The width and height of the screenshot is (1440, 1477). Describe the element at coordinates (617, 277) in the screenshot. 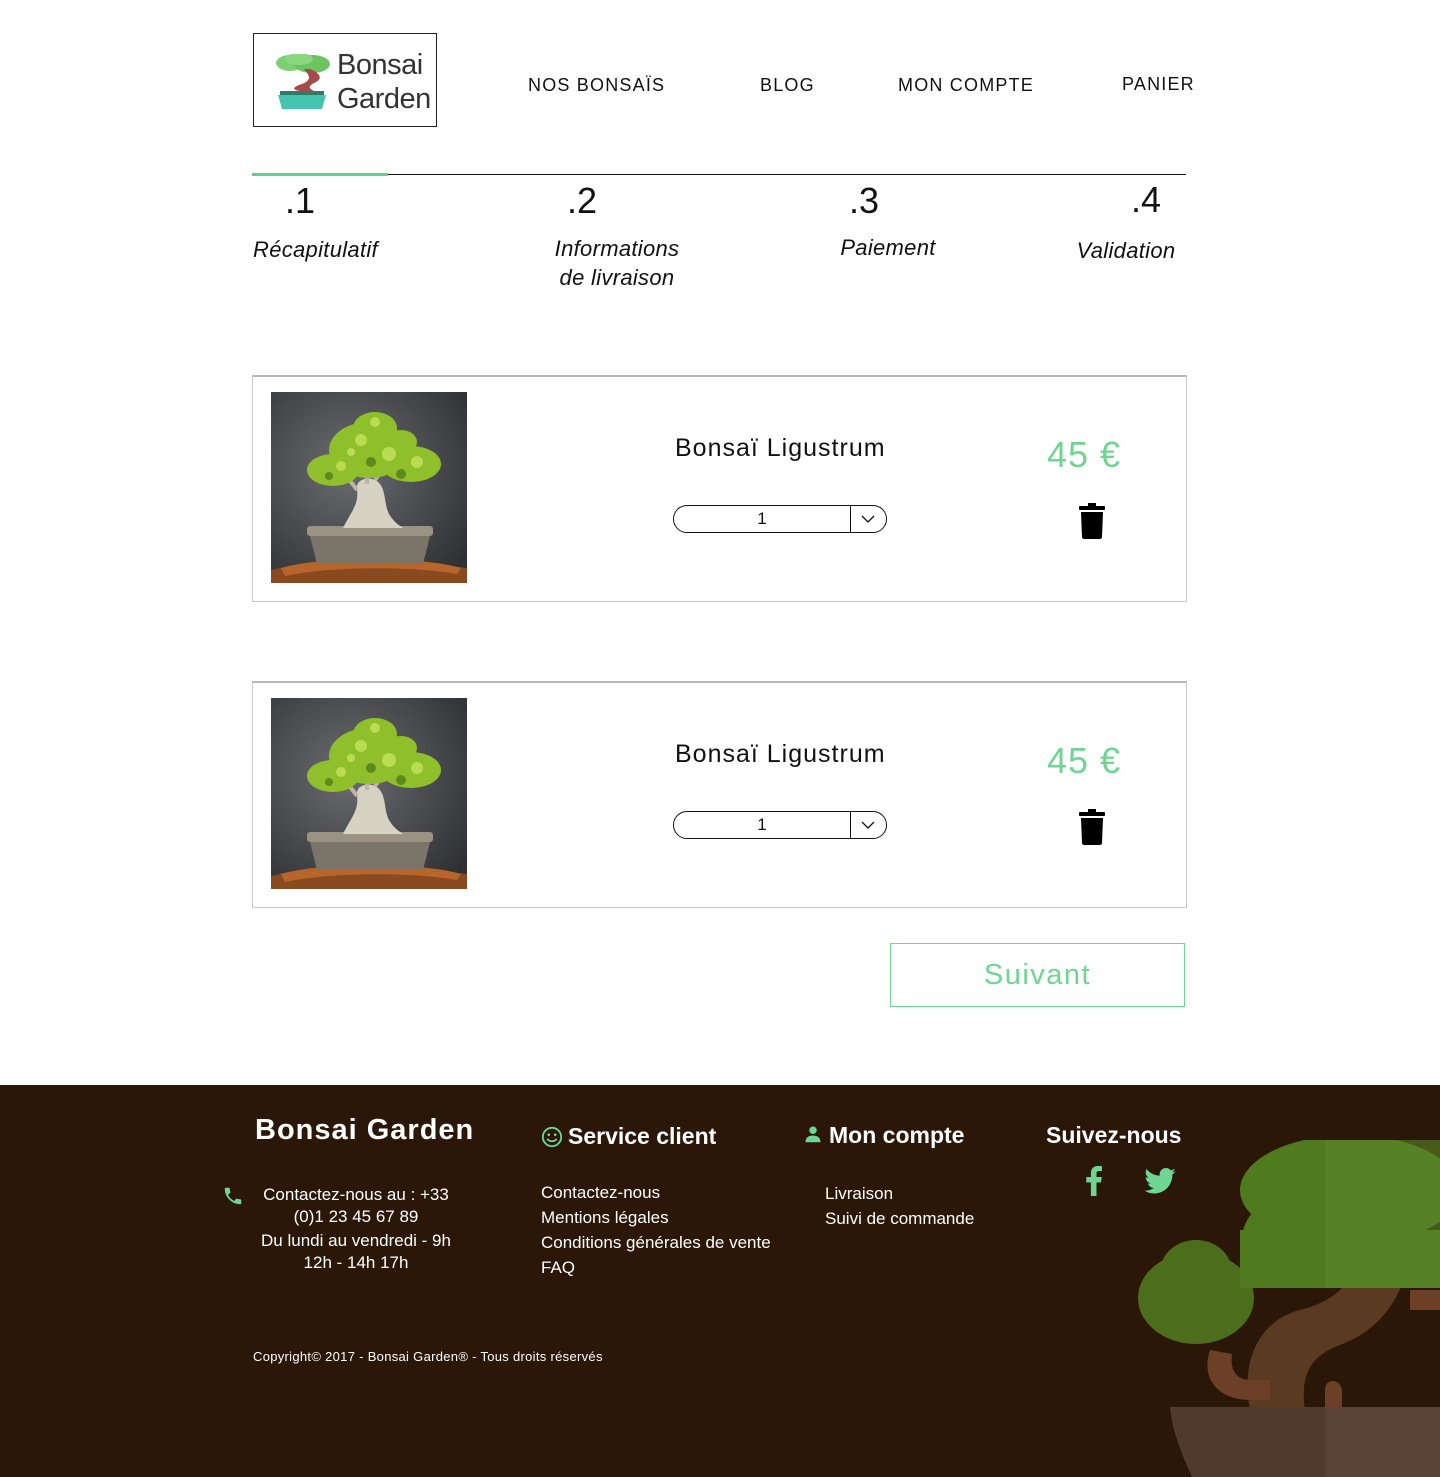

I see `step-2-label-line2: de livraison` at that location.